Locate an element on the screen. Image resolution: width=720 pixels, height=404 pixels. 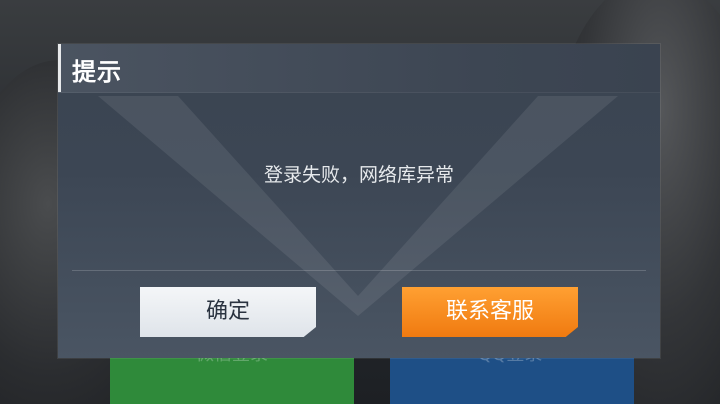
dialog-message: 登录失败，网络库异常 is located at coordinates (358, 175).